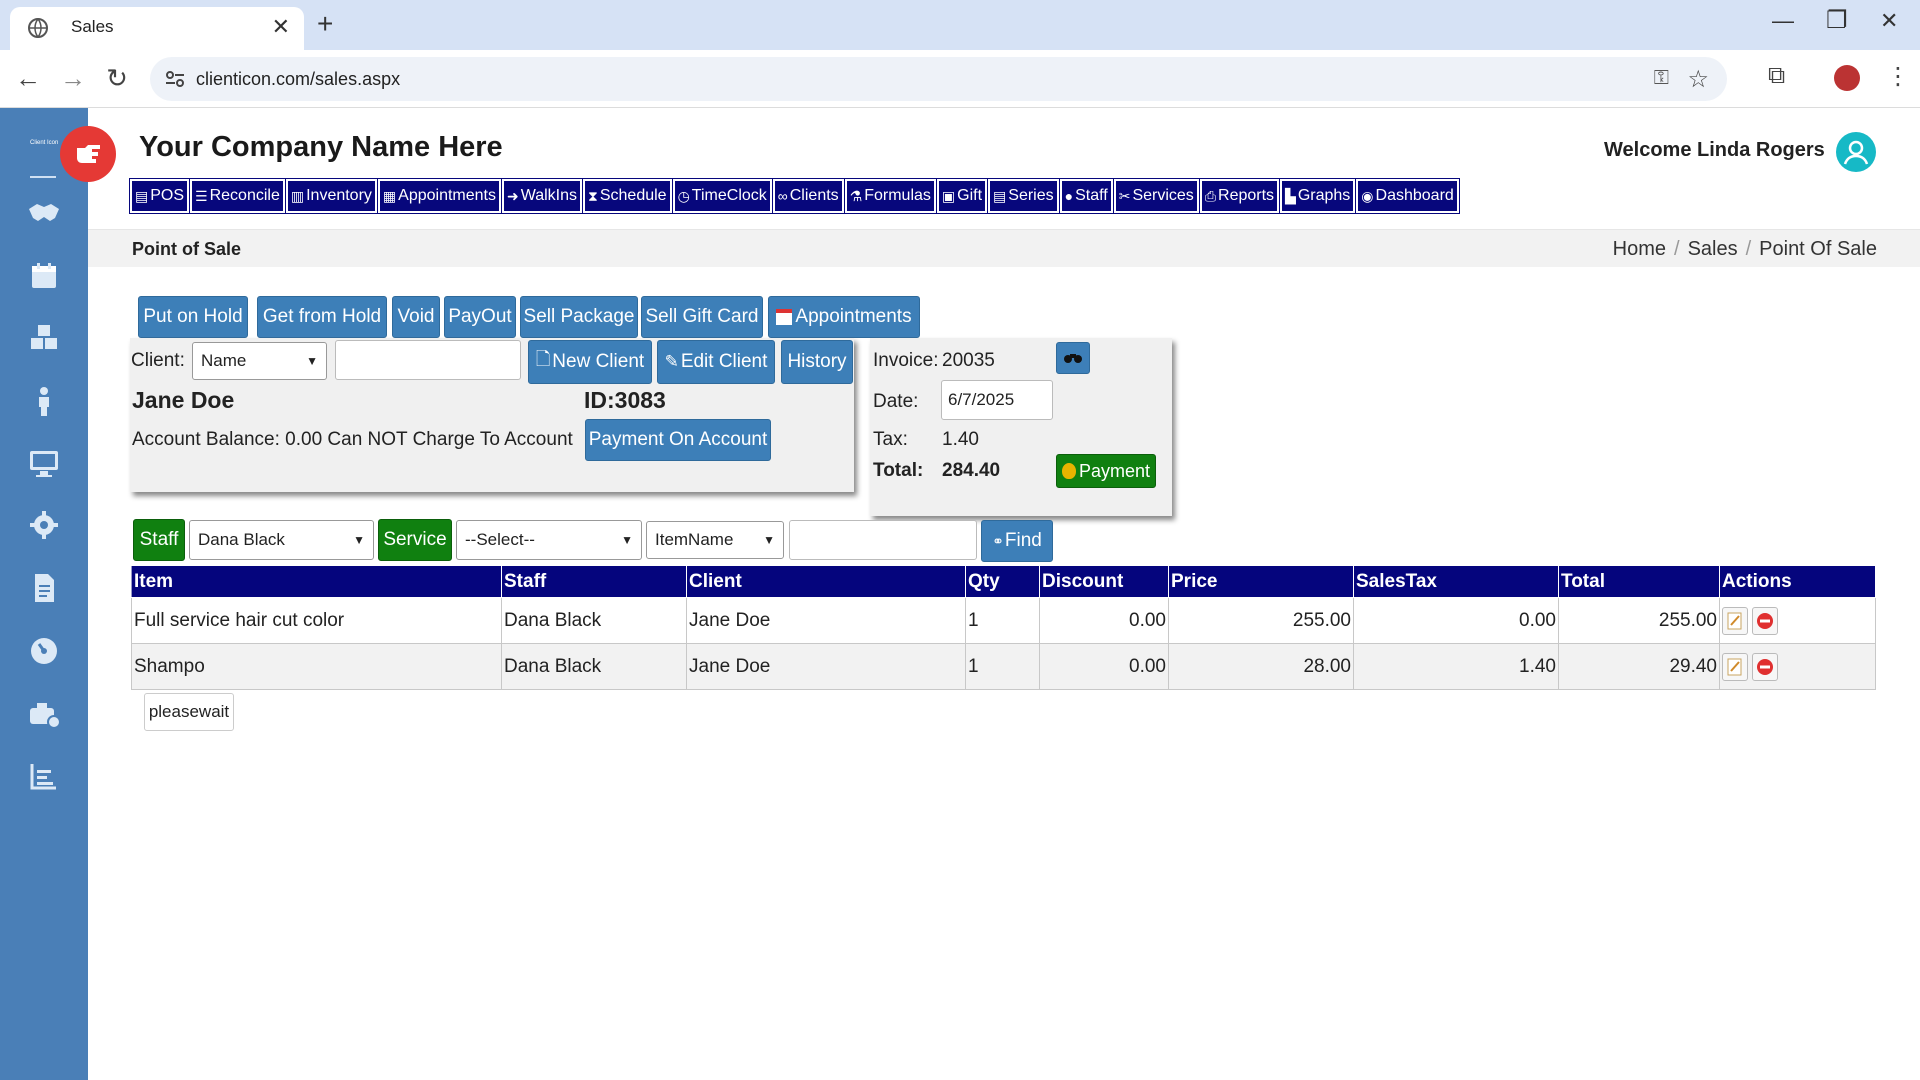  Describe the element at coordinates (1318, 196) in the screenshot. I see `menu-item-graphs: ▙ Graphs` at that location.